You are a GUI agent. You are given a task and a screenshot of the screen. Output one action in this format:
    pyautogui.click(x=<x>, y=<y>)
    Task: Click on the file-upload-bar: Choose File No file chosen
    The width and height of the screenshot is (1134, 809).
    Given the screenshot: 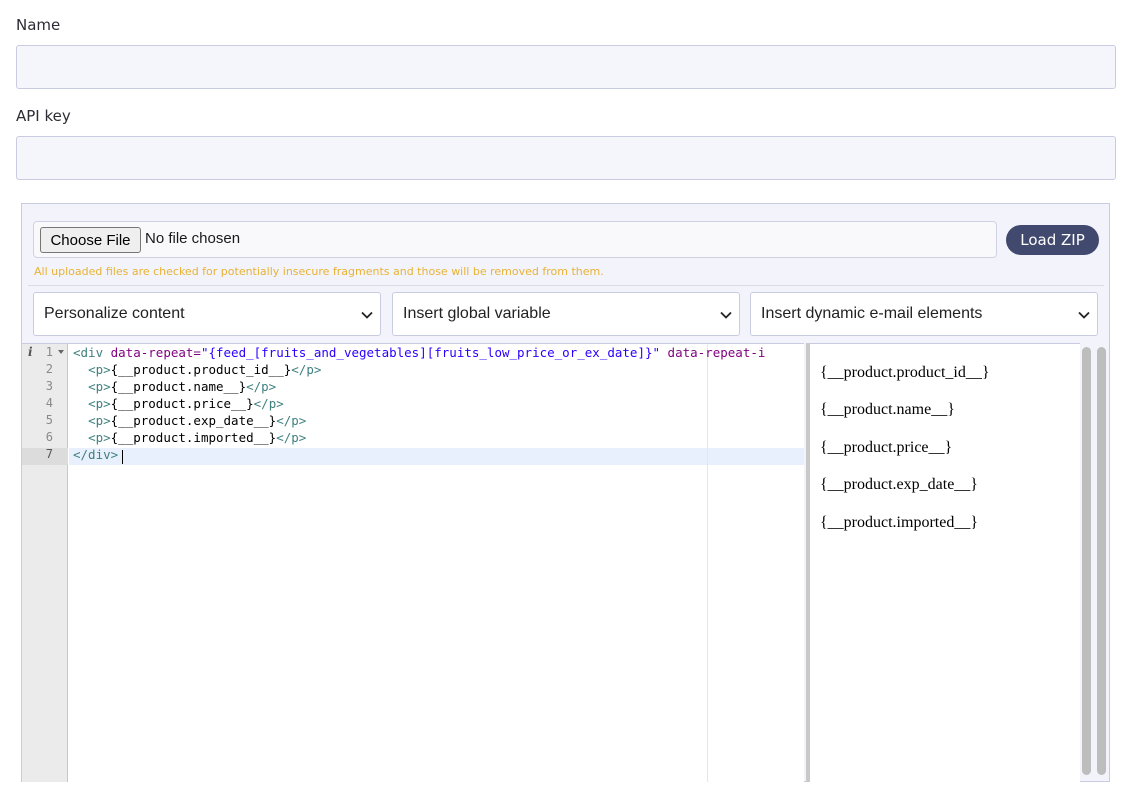 What is the action you would take?
    pyautogui.click(x=515, y=239)
    